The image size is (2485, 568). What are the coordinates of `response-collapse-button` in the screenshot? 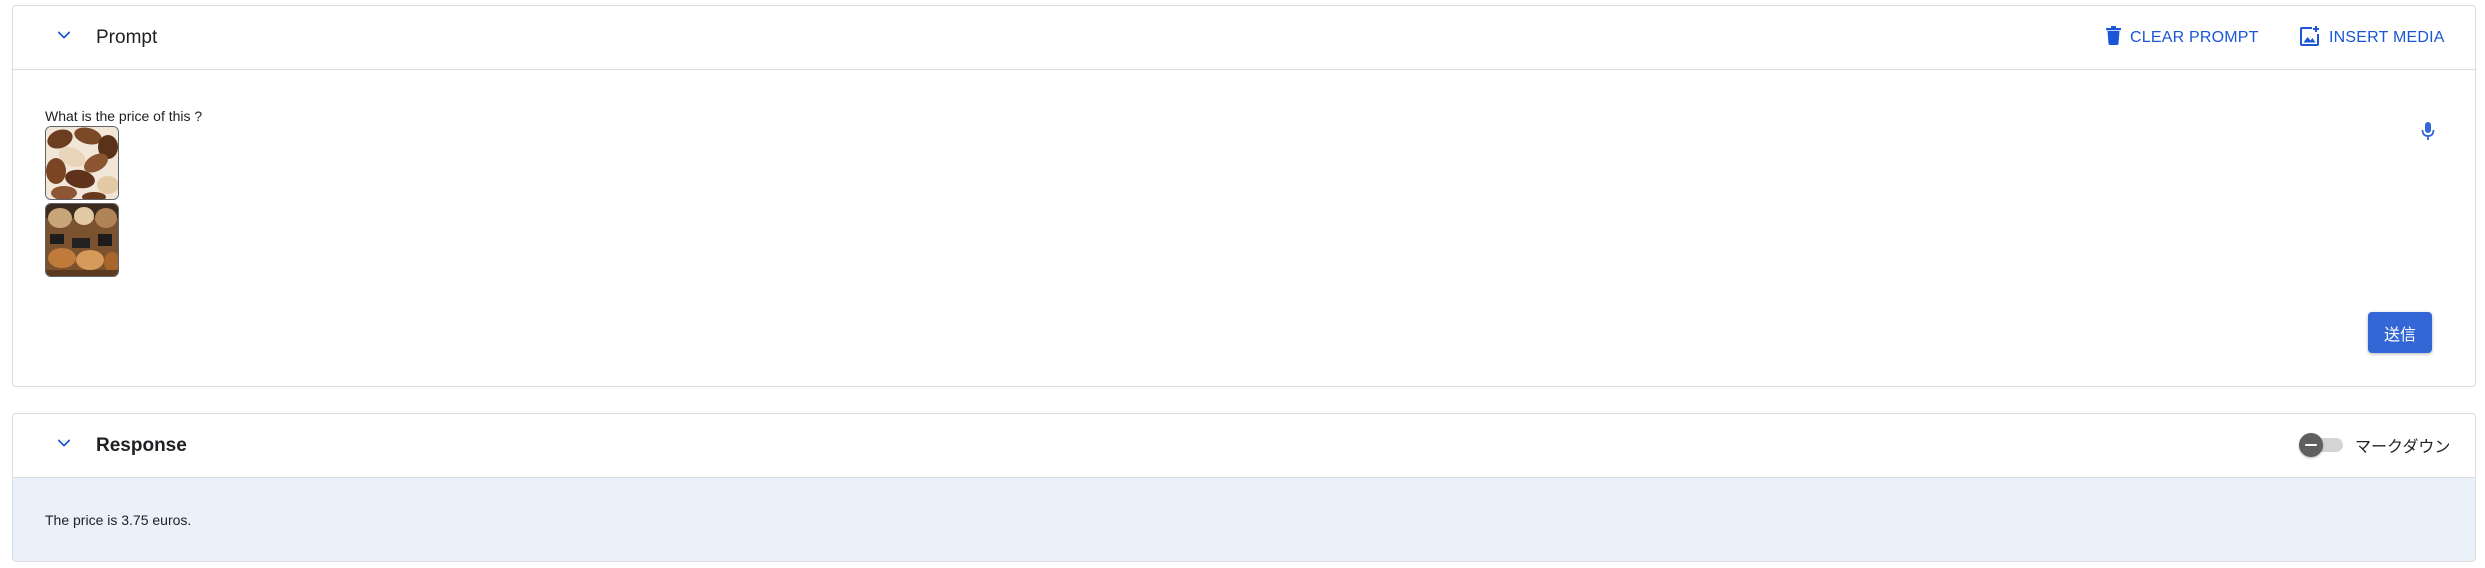 It's located at (64, 445).